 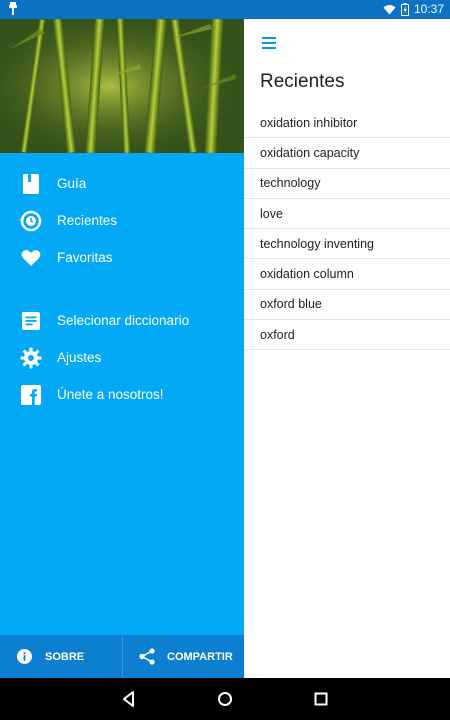 What do you see at coordinates (347, 184) in the screenshot?
I see `list-item: technology` at bounding box center [347, 184].